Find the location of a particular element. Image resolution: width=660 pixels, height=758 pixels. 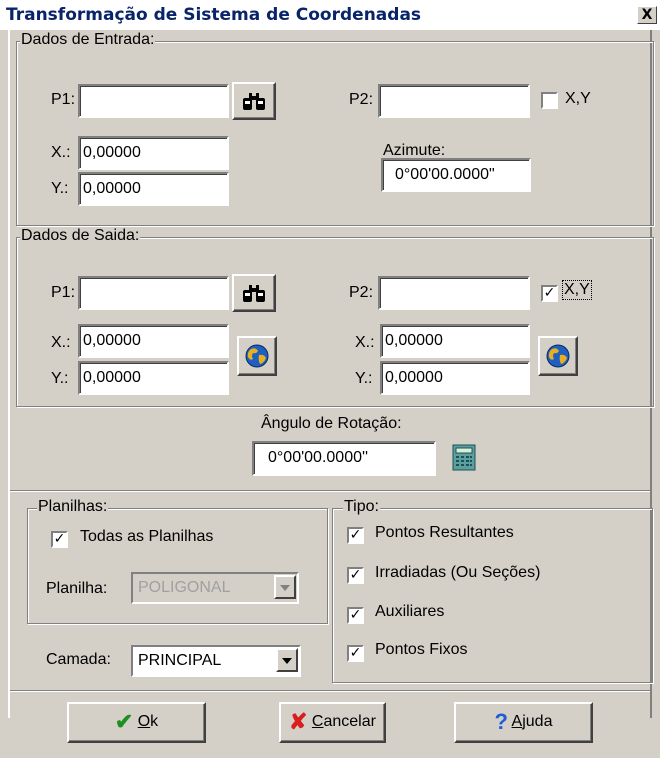

saida-p1-label: P1: is located at coordinates (63, 292).